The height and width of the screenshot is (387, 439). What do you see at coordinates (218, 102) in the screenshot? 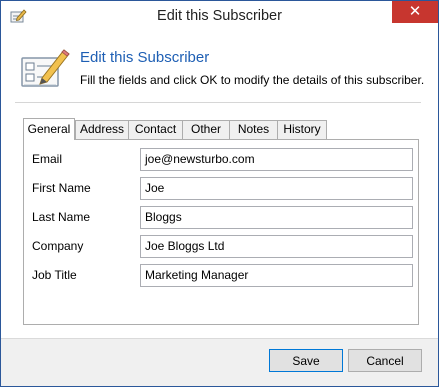
I see `header-separator` at bounding box center [218, 102].